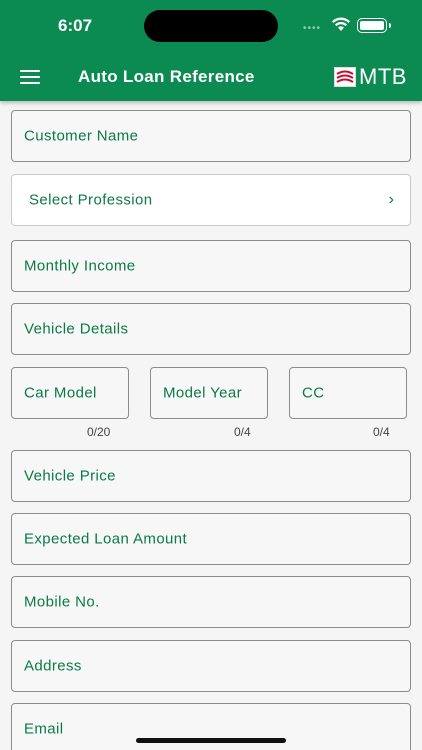 This screenshot has width=422, height=750. What do you see at coordinates (75, 25) in the screenshot?
I see `status-time: 6:07` at bounding box center [75, 25].